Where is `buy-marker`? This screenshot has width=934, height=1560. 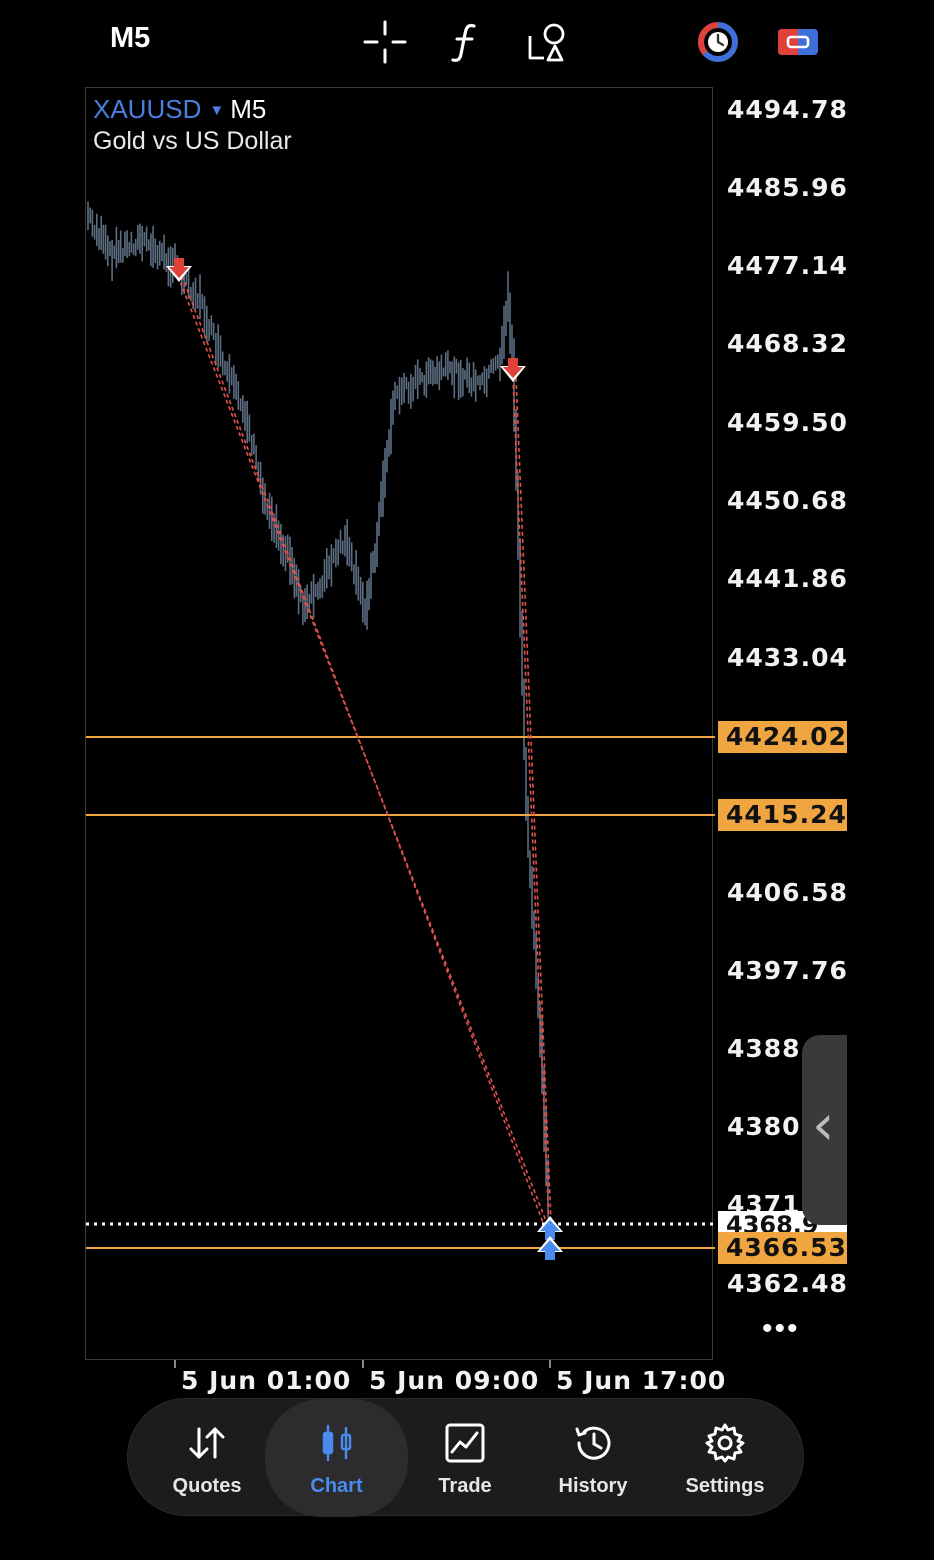 buy-marker is located at coordinates (550, 1248).